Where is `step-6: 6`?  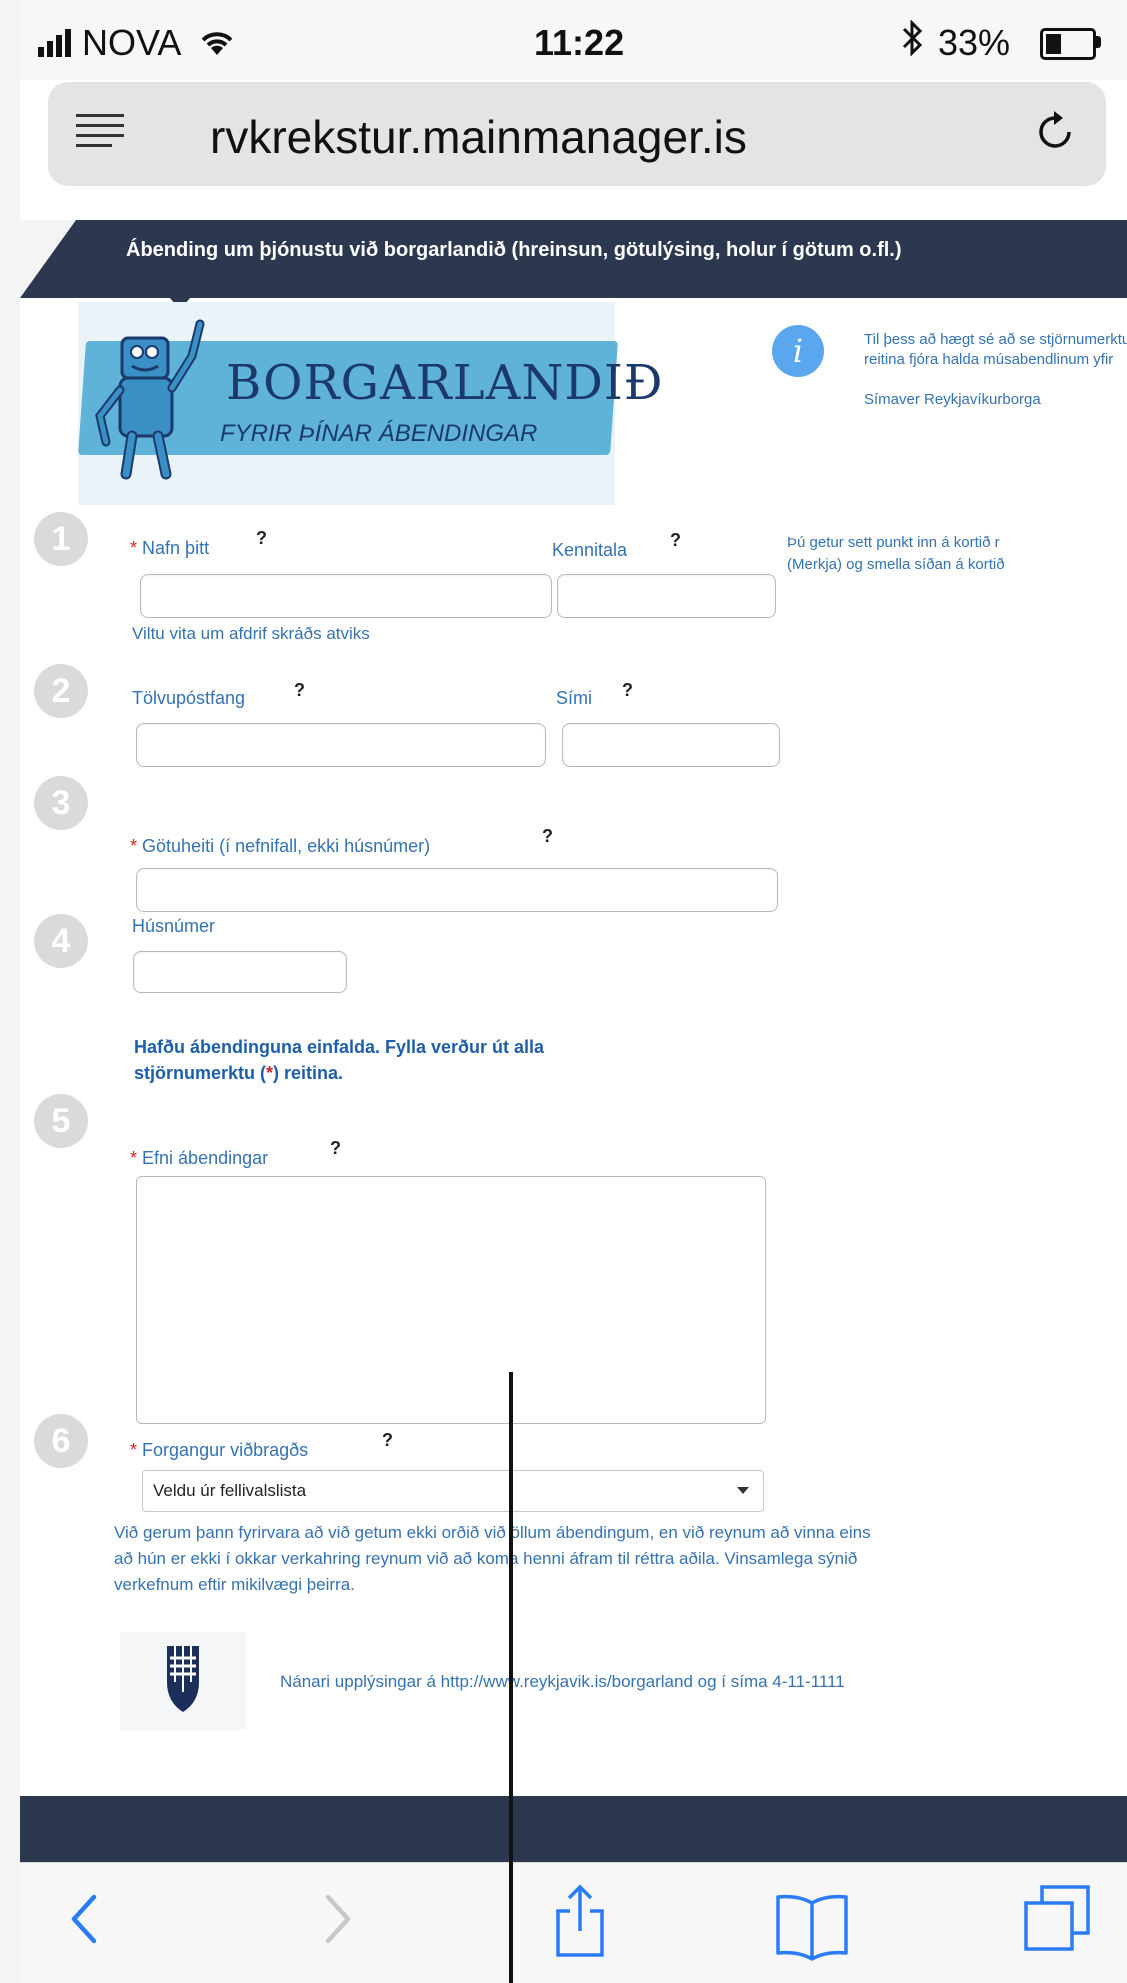 step-6: 6 is located at coordinates (61, 1441).